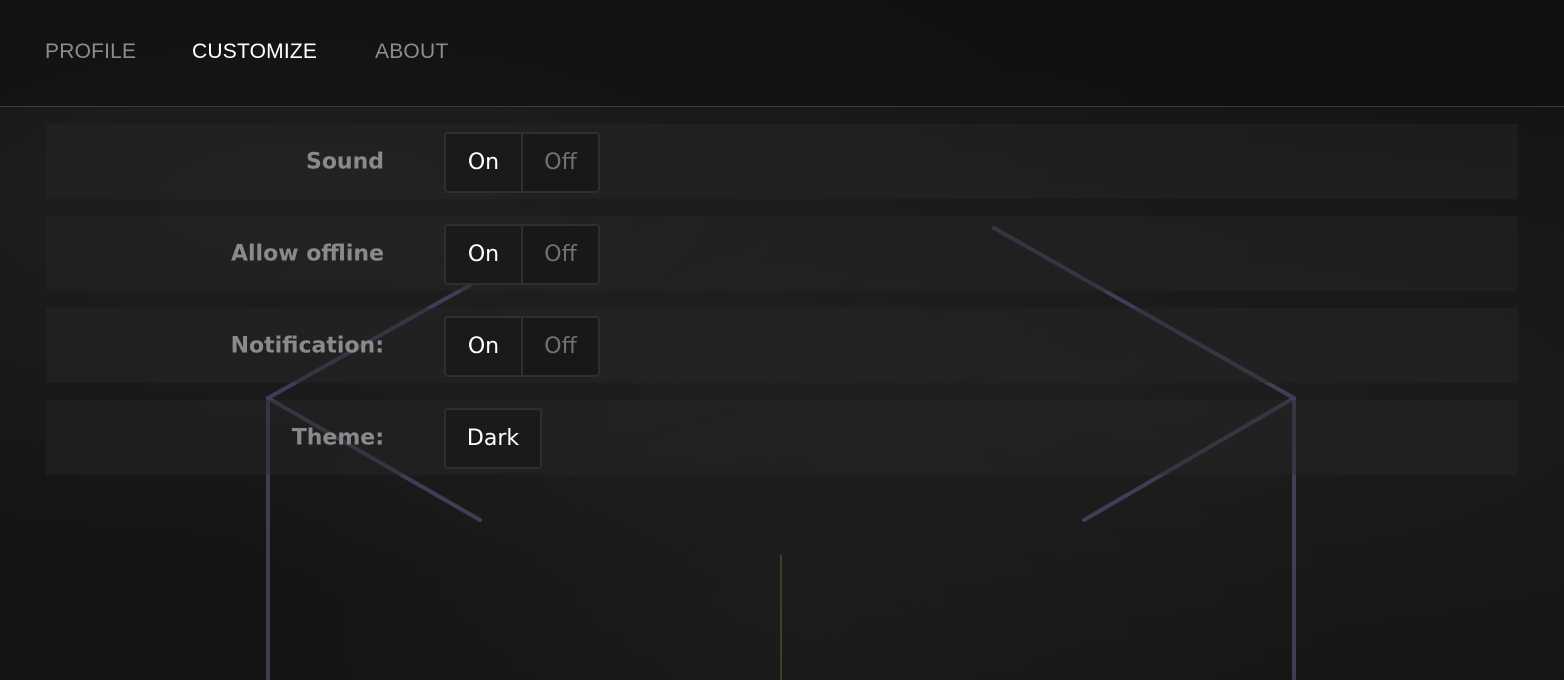  What do you see at coordinates (782, 253) in the screenshot?
I see `setting-row-offline: Allow offline On Off` at bounding box center [782, 253].